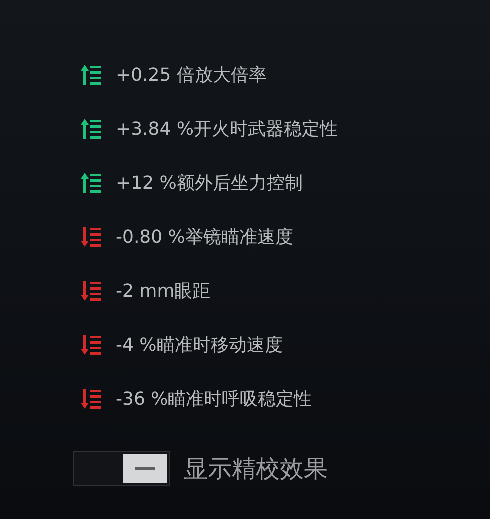  Describe the element at coordinates (209, 183) in the screenshot. I see `stat-text: +12 %额外后坐力控制` at that location.